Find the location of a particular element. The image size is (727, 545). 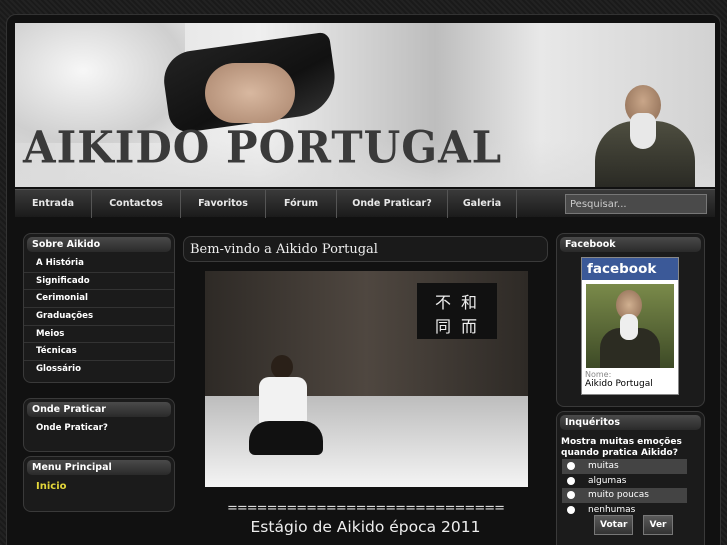

panel-title: Onde Praticar is located at coordinates (99, 409).